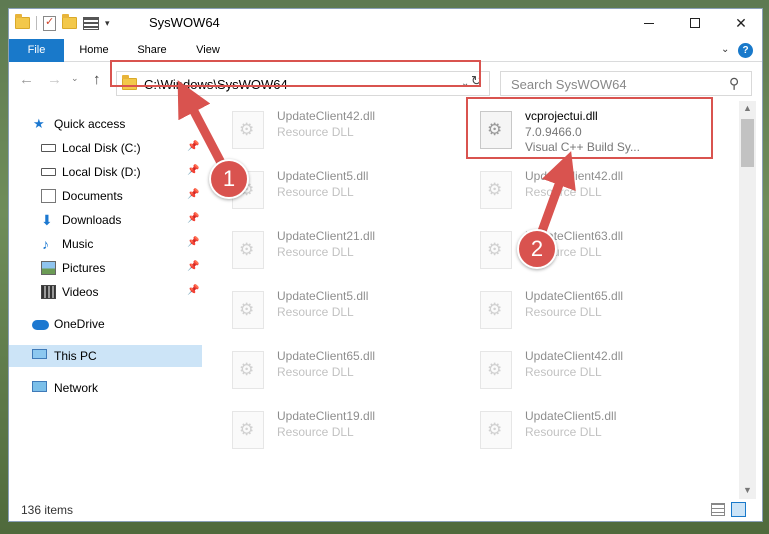  What do you see at coordinates (105, 324) in the screenshot?
I see `sidebar-item-onedrive: OneDrive` at bounding box center [105, 324].